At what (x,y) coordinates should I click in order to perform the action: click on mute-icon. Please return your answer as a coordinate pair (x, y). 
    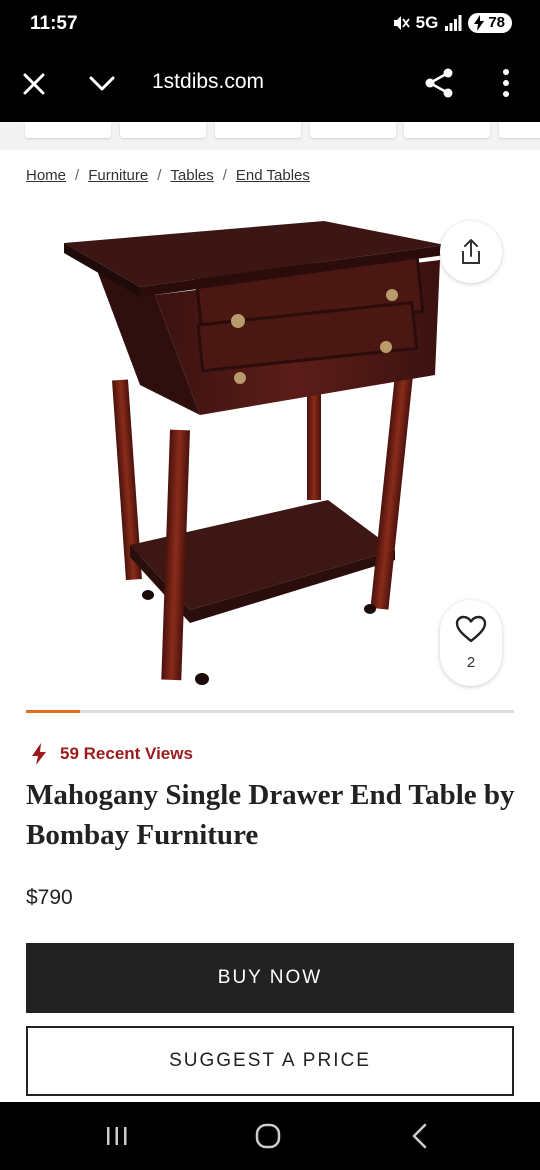
    Looking at the image, I should click on (401, 23).